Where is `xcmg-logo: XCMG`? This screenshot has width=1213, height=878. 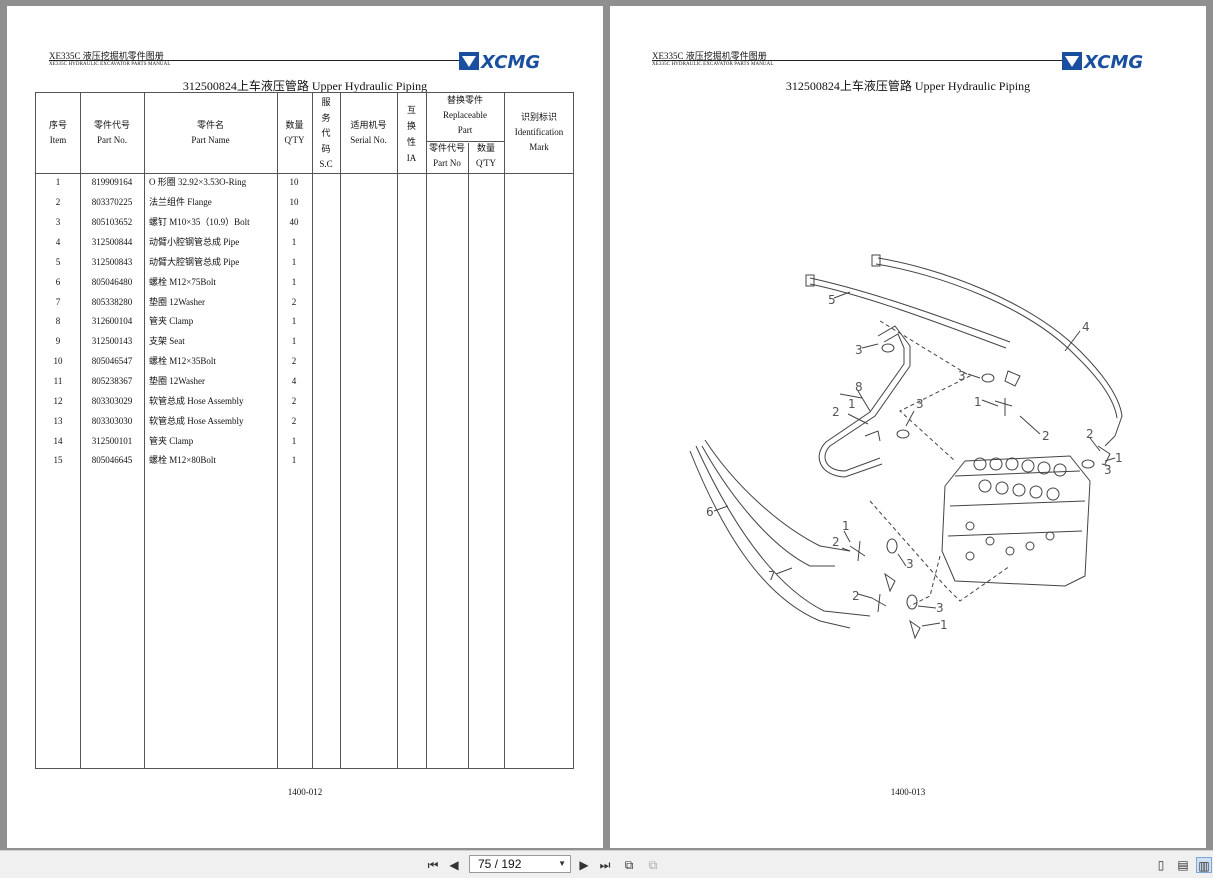
xcmg-logo: XCMG is located at coordinates (499, 62).